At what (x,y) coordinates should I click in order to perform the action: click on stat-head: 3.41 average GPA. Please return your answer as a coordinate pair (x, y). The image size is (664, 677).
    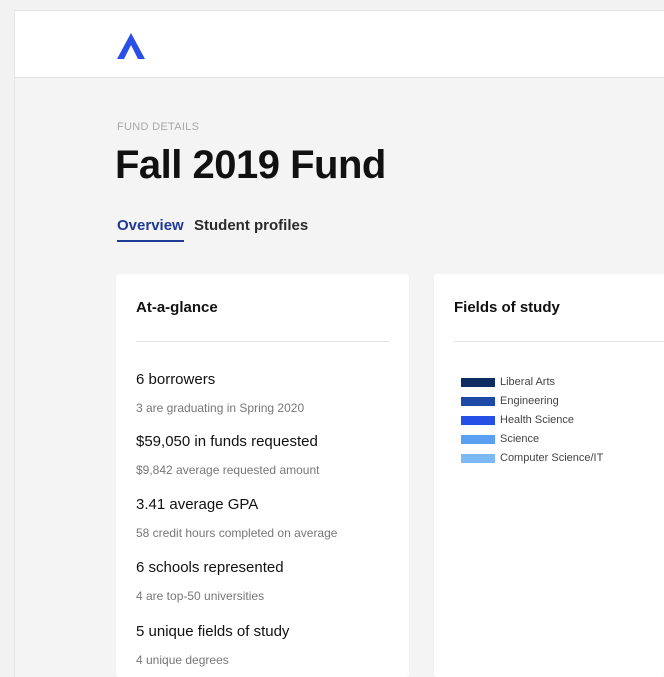
    Looking at the image, I should click on (197, 504).